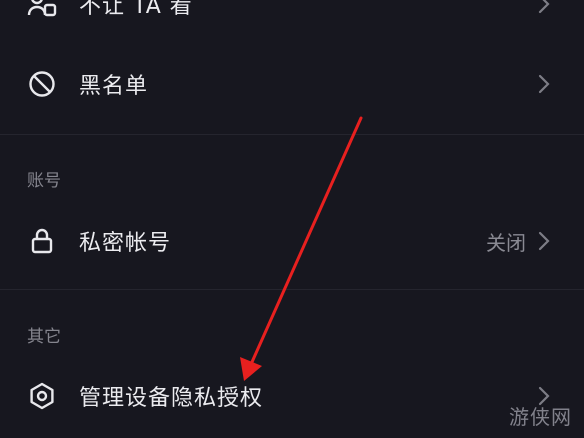 The image size is (584, 438). Describe the element at coordinates (136, 9) in the screenshot. I see `settings-row-label: 不让 TA 看` at that location.